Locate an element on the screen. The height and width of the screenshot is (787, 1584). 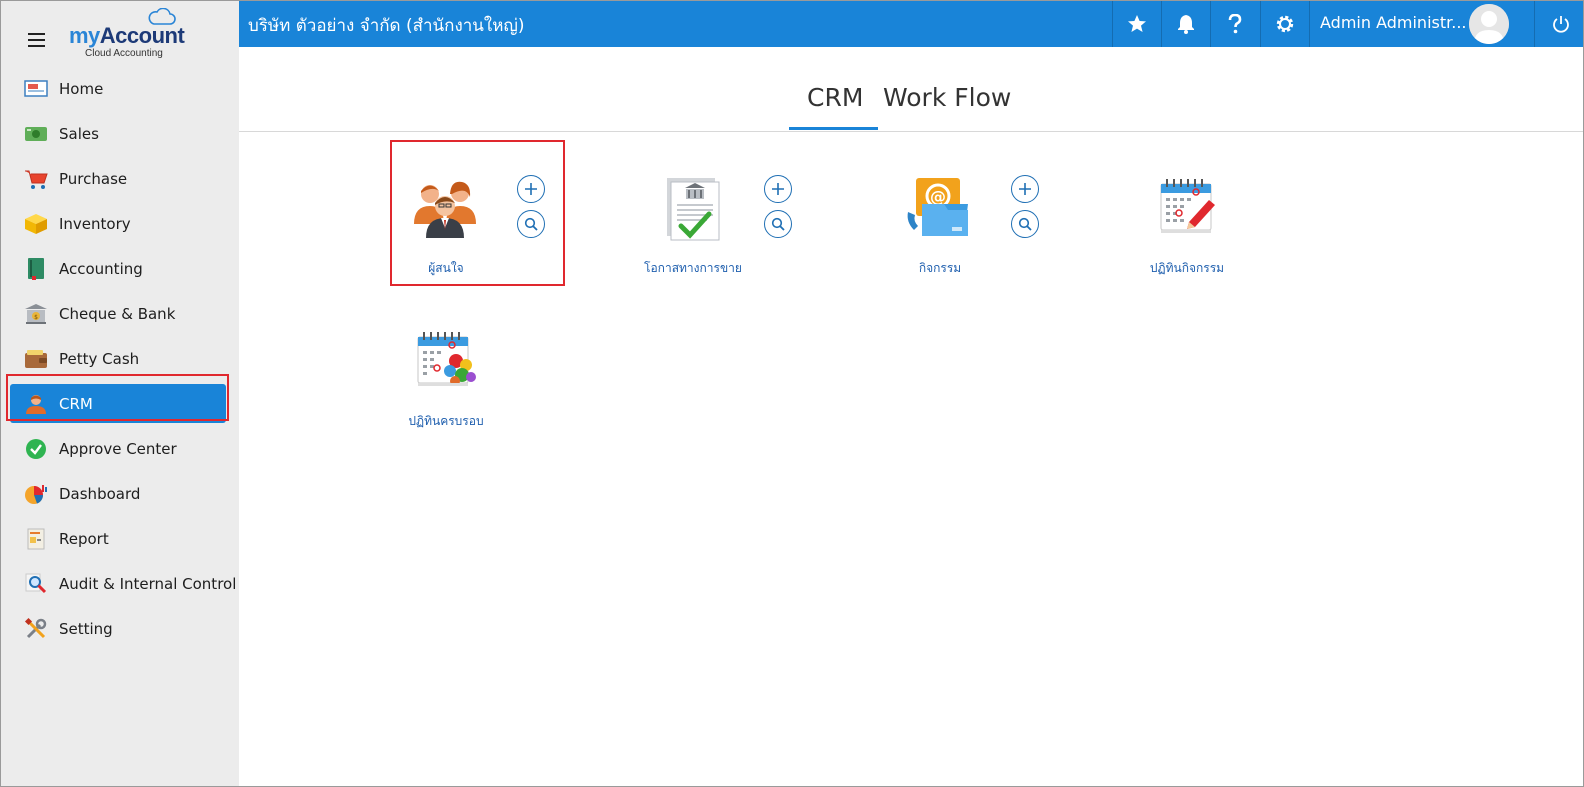
sidebar-header: myAccount Cloud Accounting is located at coordinates (120, 33).